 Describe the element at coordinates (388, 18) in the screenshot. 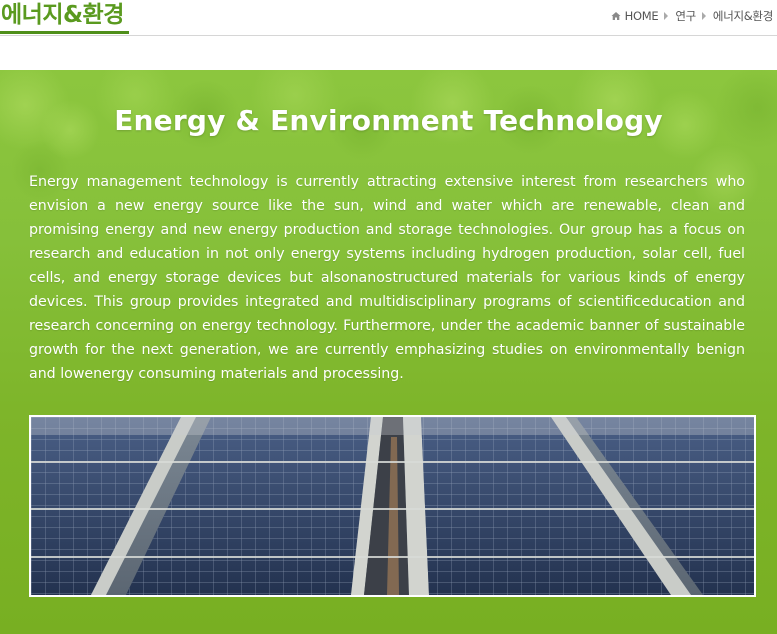

I see `page-header: 에너지&환경 HOME 연구 에너지&환경` at that location.